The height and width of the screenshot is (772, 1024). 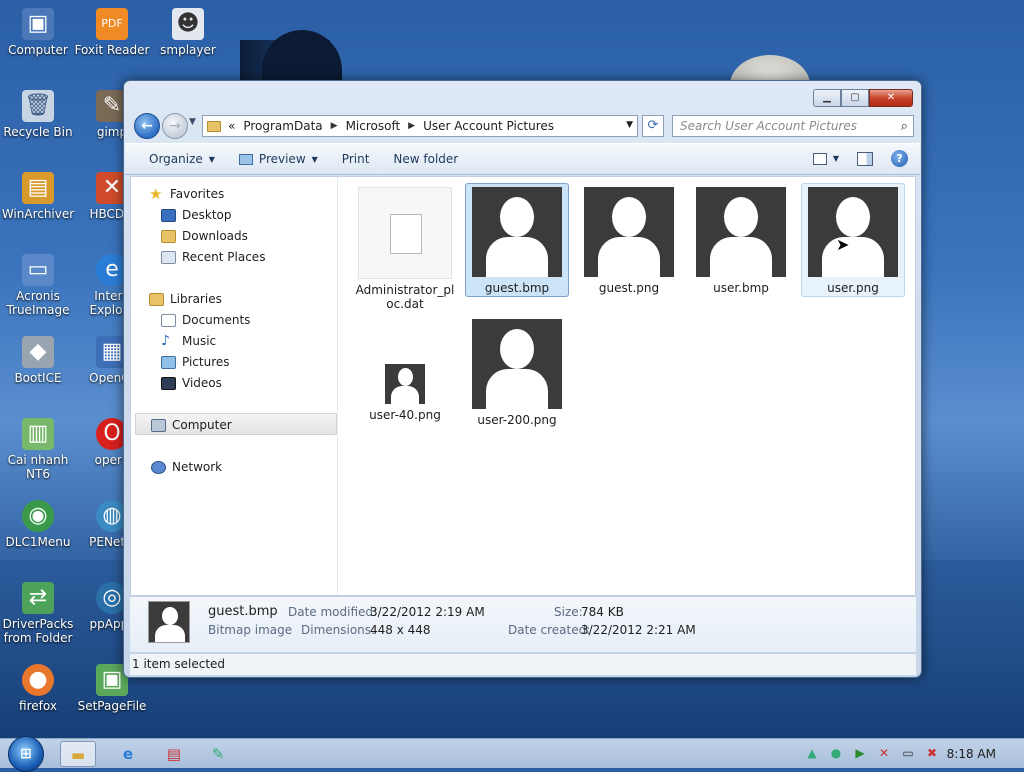 I want to click on taskbar-ie-button: e, so click(x=128, y=754).